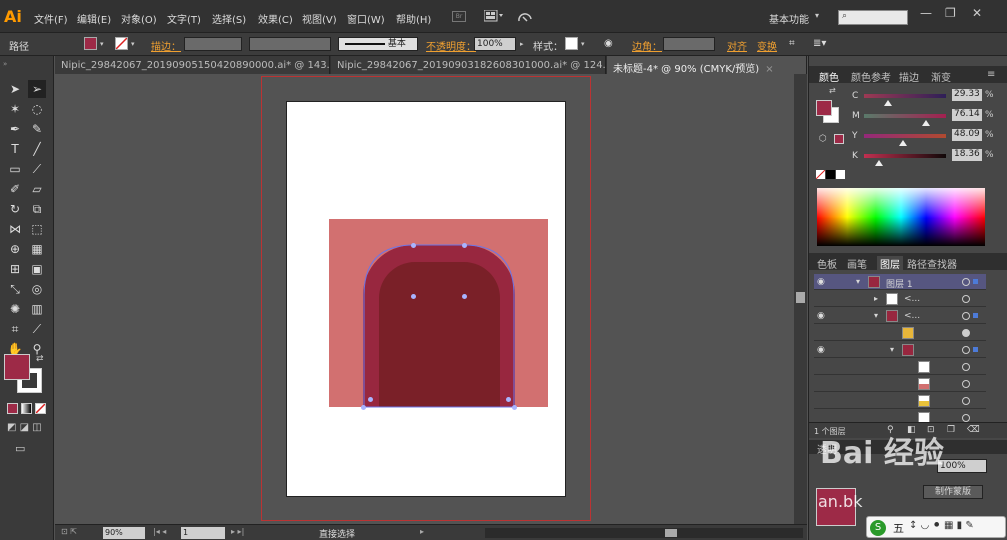 The height and width of the screenshot is (540, 1007). What do you see at coordinates (926, 13) in the screenshot?
I see `minimize-button: —` at bounding box center [926, 13].